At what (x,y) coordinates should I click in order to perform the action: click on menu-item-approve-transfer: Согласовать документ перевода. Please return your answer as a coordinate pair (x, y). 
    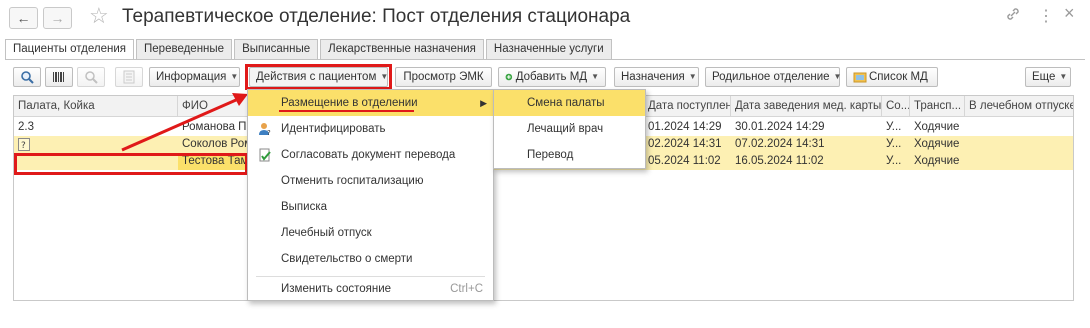
    Looking at the image, I should click on (370, 155).